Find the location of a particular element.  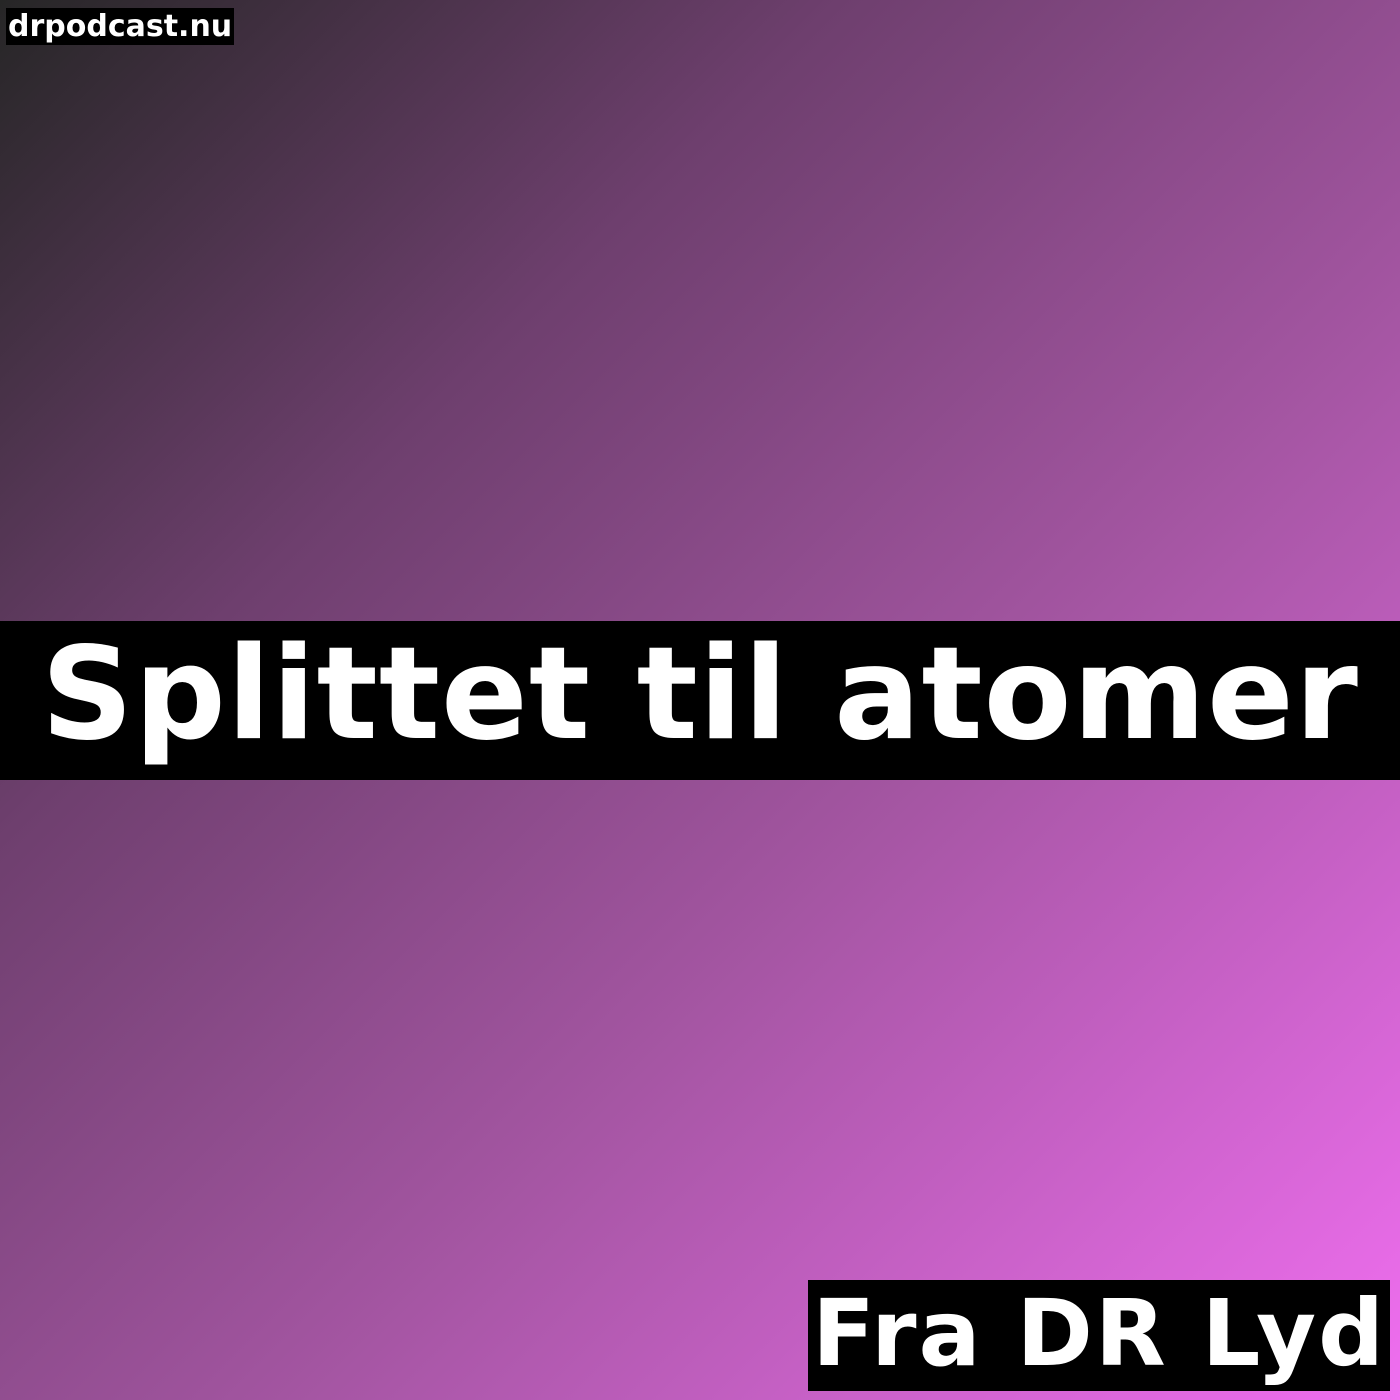

site-label-text: drpodcast.nu is located at coordinates (120, 26).